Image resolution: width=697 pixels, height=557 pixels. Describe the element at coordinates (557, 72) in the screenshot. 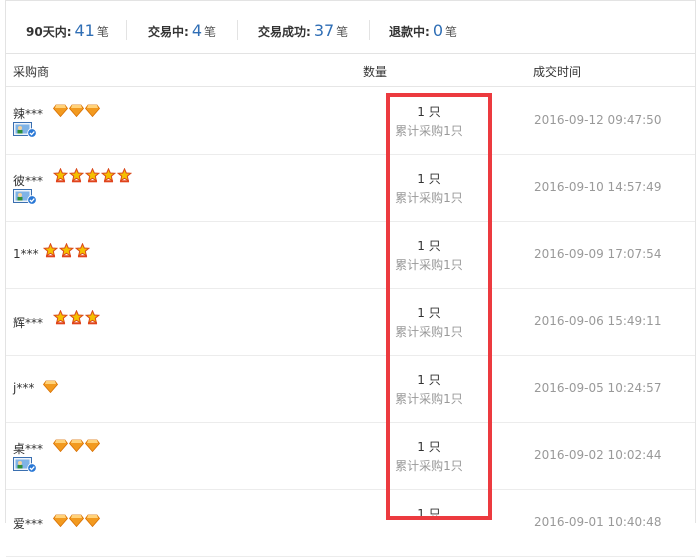

I see `column-header-time: 成交时间` at that location.